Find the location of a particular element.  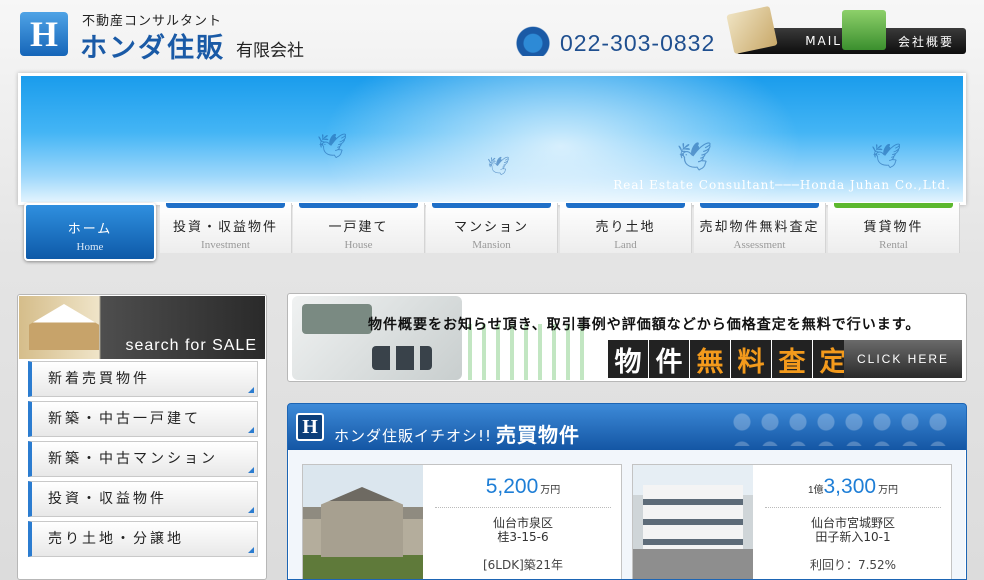

property-address: 仙台市宮城野区 田子新入10-1 is located at coordinates (853, 530).